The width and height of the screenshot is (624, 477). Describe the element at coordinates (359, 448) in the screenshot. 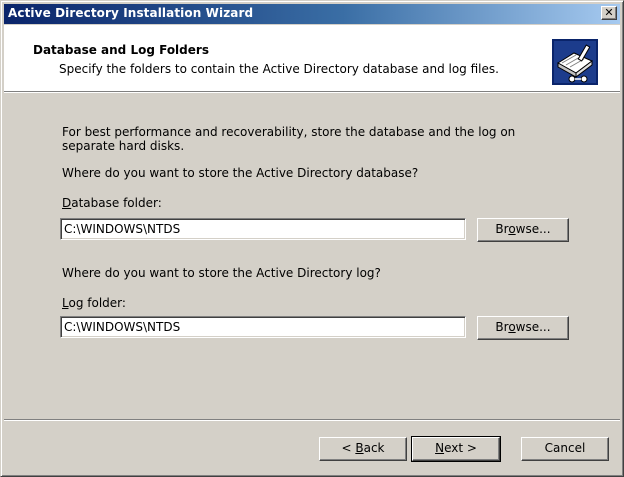

I see `back-label-hotkey: B` at that location.